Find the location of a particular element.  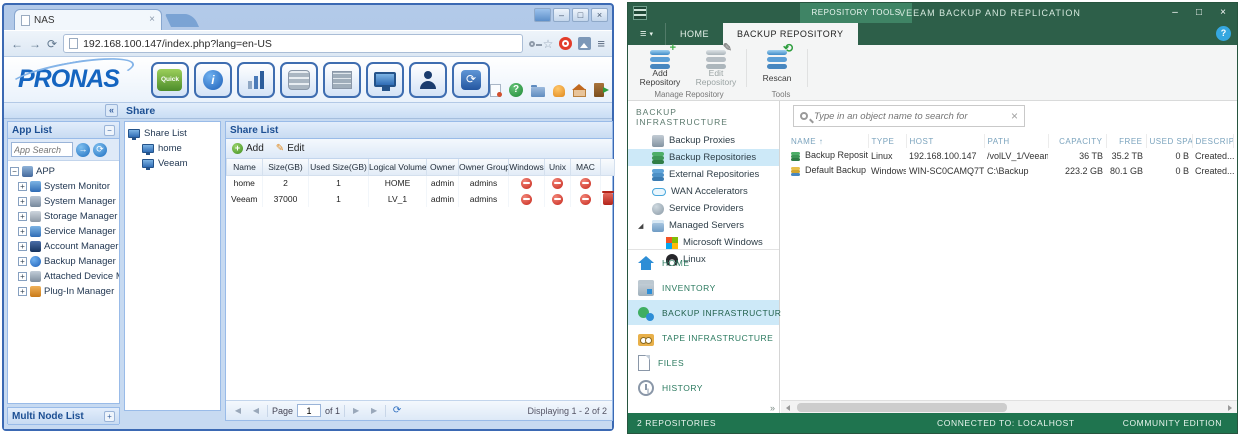

nav-history: HISTORY is located at coordinates (703, 387).